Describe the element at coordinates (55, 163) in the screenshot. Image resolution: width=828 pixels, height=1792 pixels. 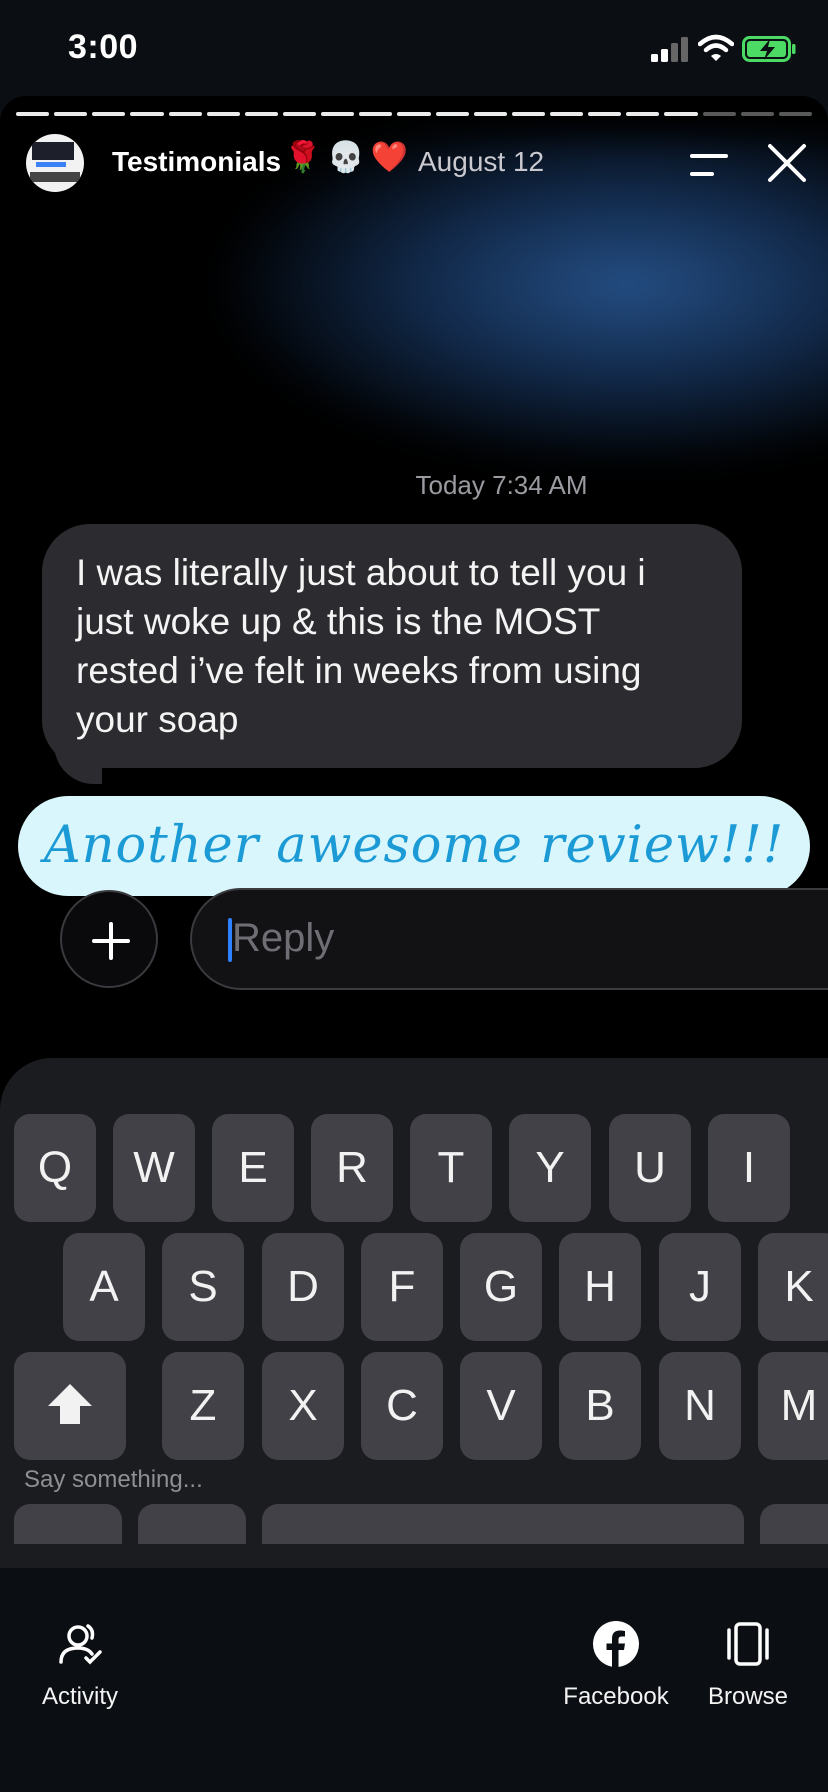
I see `account-avatar` at that location.